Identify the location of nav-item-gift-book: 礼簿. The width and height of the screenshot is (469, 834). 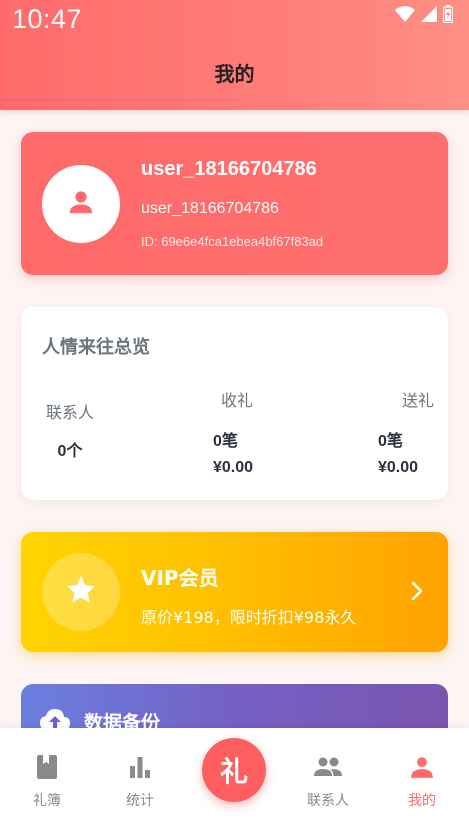
(47, 782).